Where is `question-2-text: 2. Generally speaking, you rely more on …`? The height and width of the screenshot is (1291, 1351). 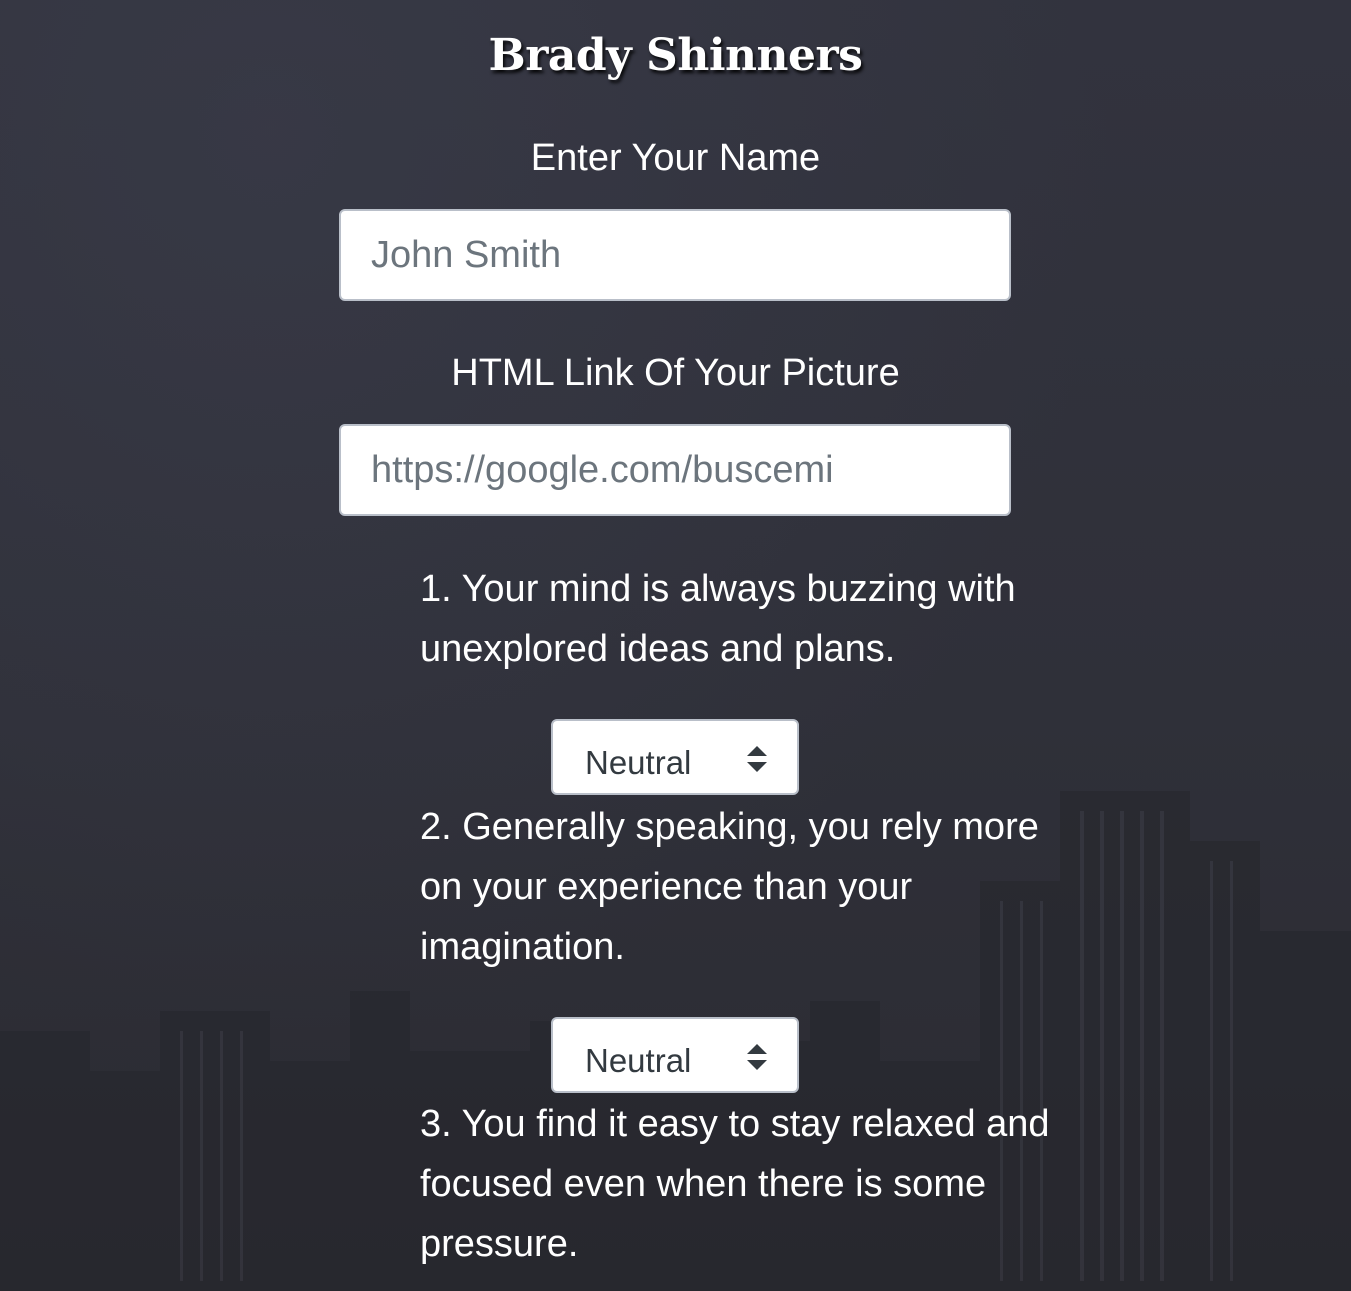 question-2-text: 2. Generally speaking, you rely more on … is located at coordinates (729, 887).